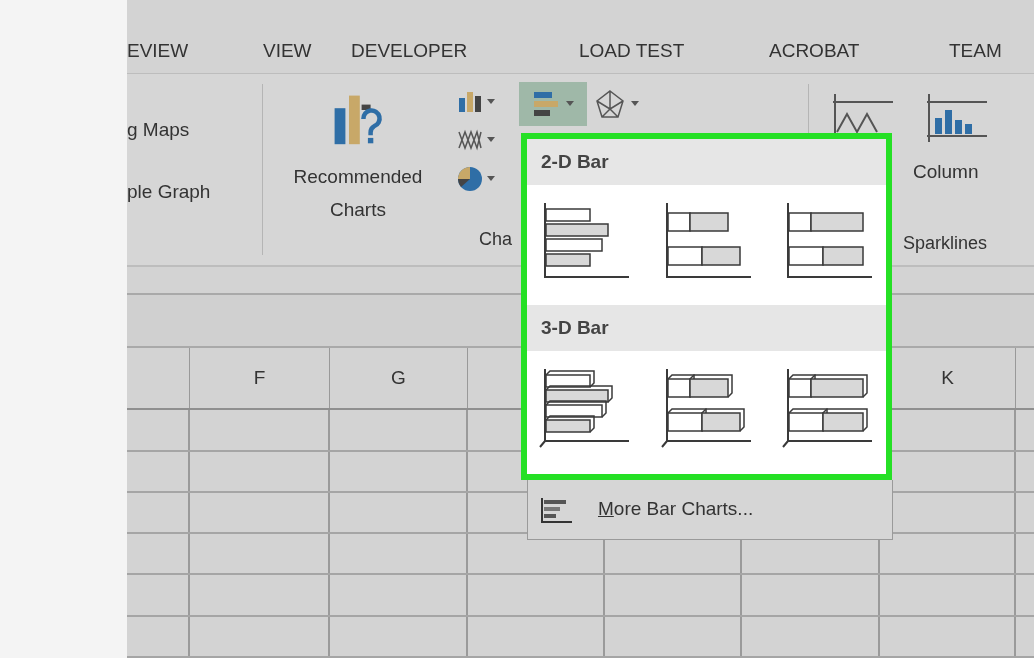  What do you see at coordinates (706, 162) in the screenshot?
I see `section-header: 2-D Bar` at bounding box center [706, 162].